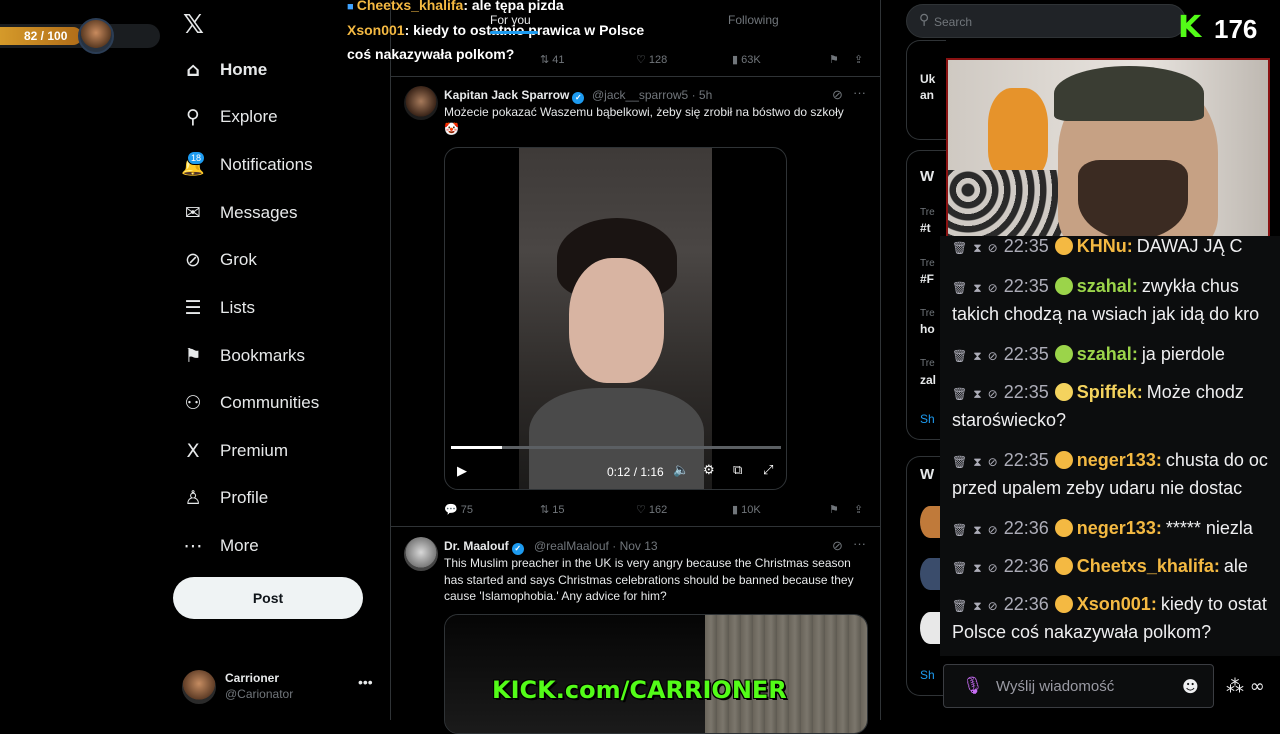 This screenshot has width=1280, height=734. I want to click on sidebar-item-bookmarks: ⚑ Bookmarks, so click(243, 356).